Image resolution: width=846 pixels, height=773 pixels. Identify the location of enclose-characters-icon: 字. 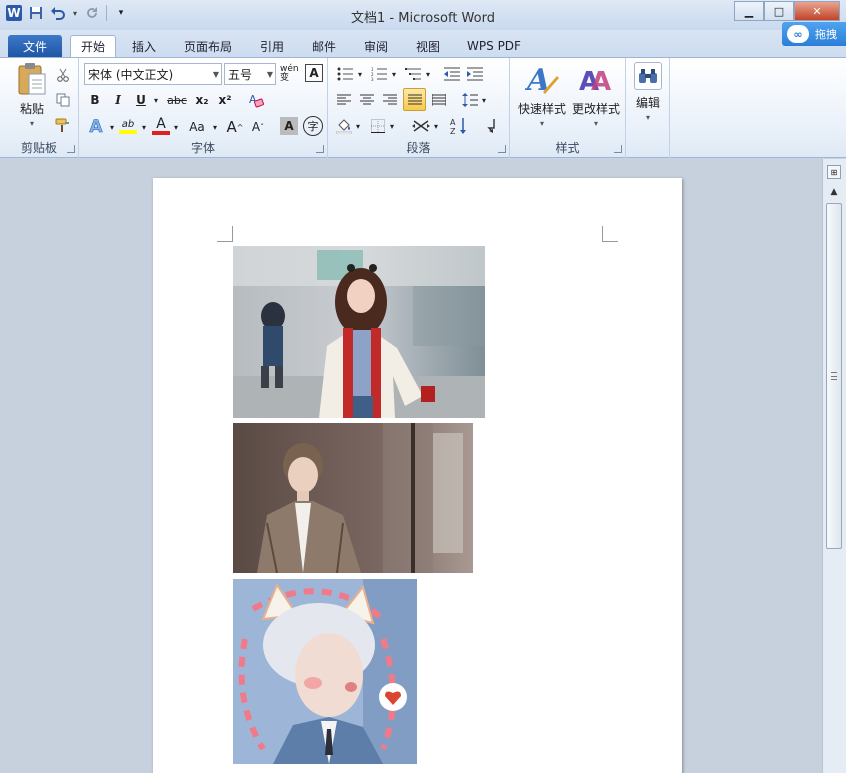
(313, 126).